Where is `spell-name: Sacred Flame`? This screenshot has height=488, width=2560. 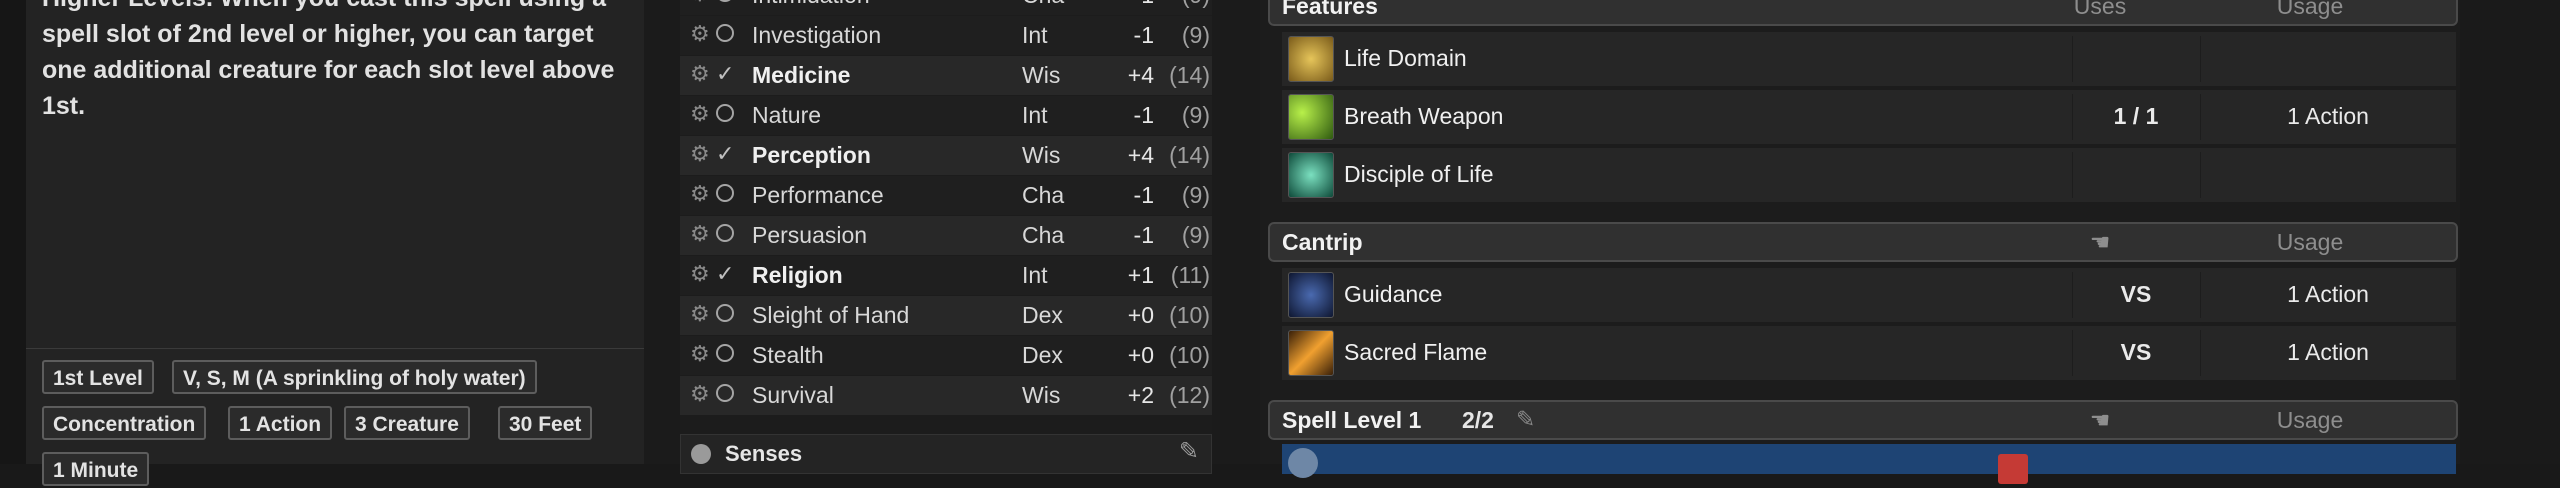 spell-name: Sacred Flame is located at coordinates (1416, 352).